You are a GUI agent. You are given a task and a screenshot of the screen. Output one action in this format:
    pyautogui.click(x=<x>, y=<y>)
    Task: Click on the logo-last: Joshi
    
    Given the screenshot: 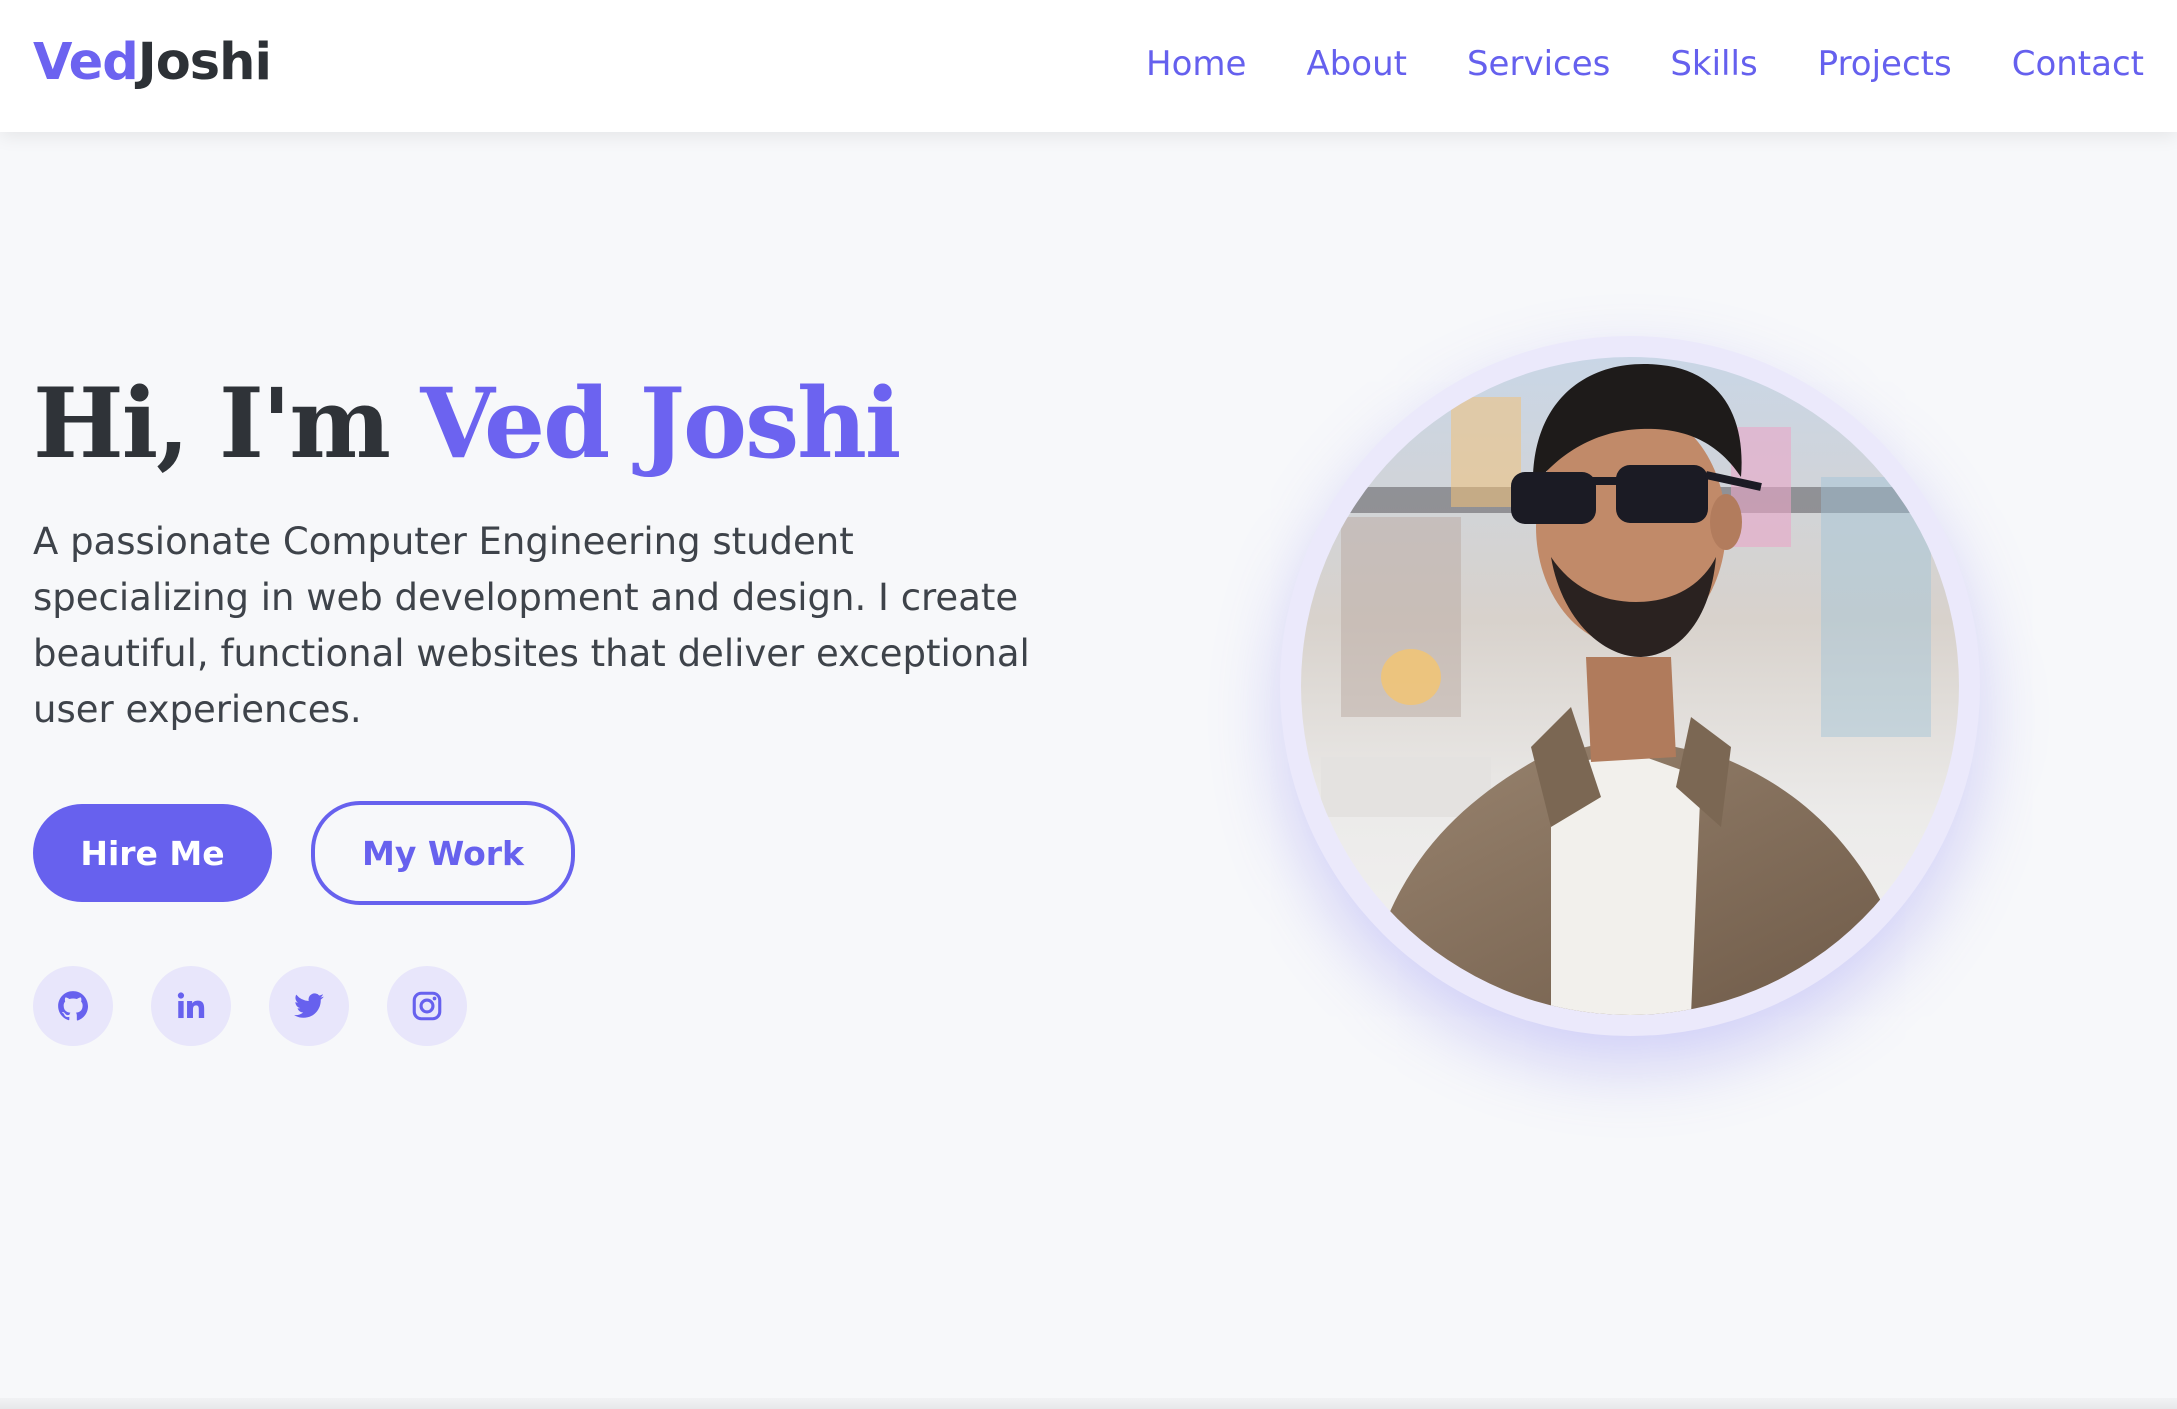 What is the action you would take?
    pyautogui.click(x=204, y=62)
    